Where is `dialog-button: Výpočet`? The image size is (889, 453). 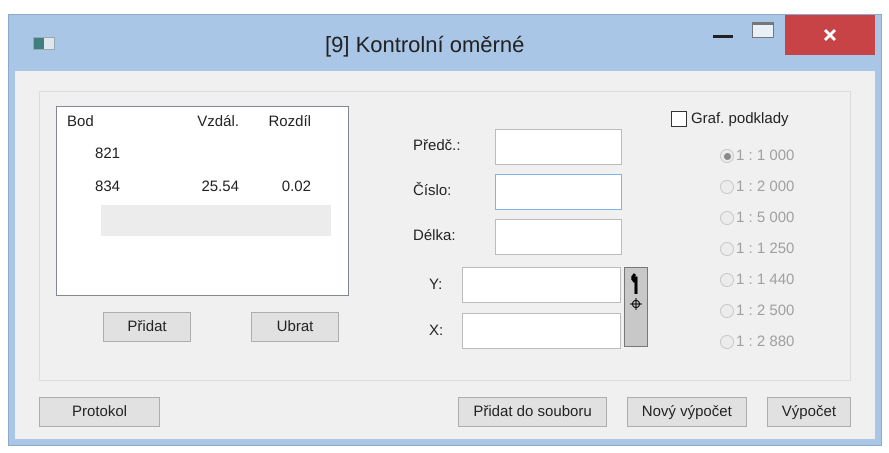 dialog-button: Výpočet is located at coordinates (808, 412).